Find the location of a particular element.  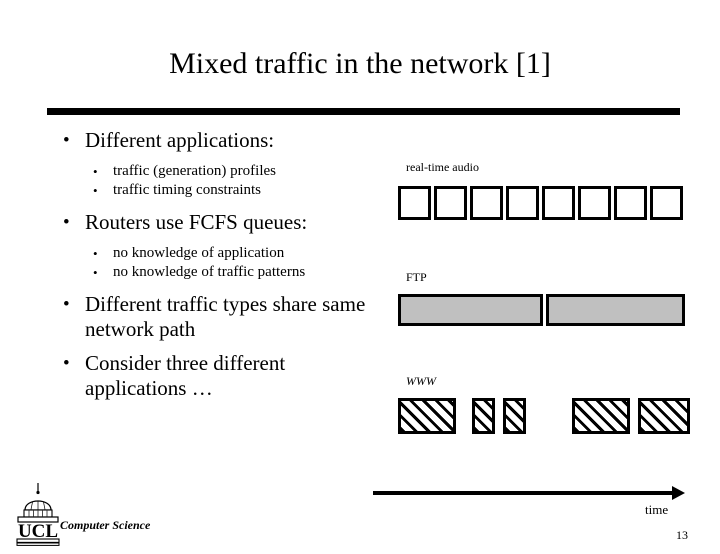

ucl-logo: UCL is located at coordinates (38, 514).